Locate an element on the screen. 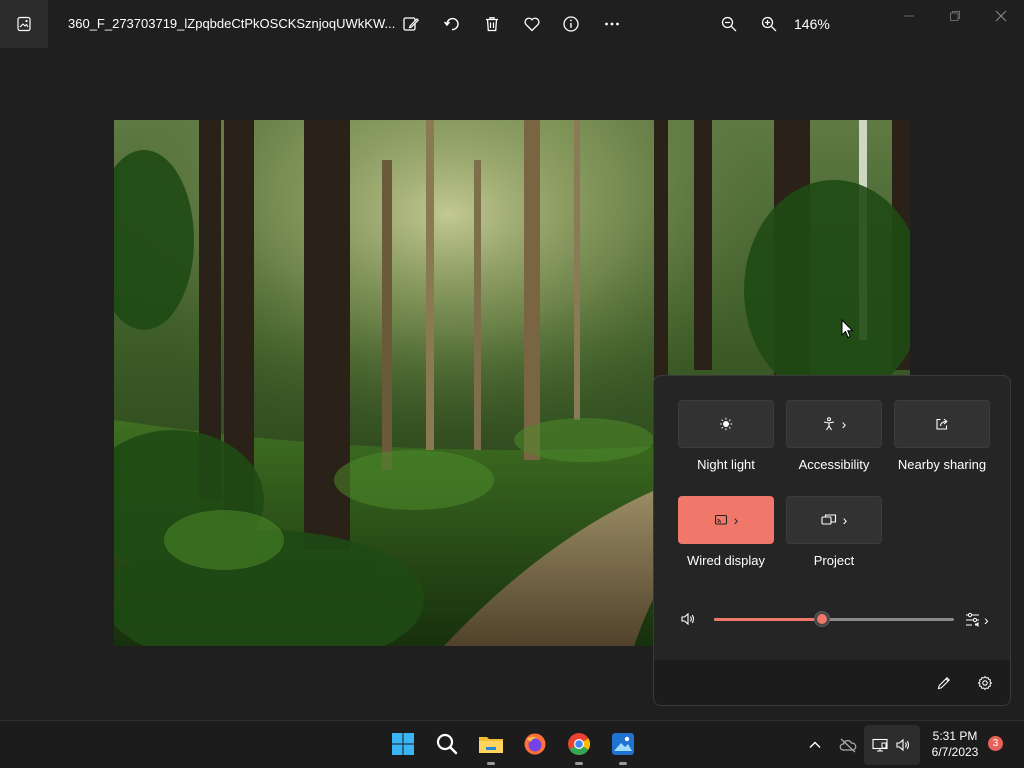 The width and height of the screenshot is (1024, 768). project-toggle: › is located at coordinates (834, 520).